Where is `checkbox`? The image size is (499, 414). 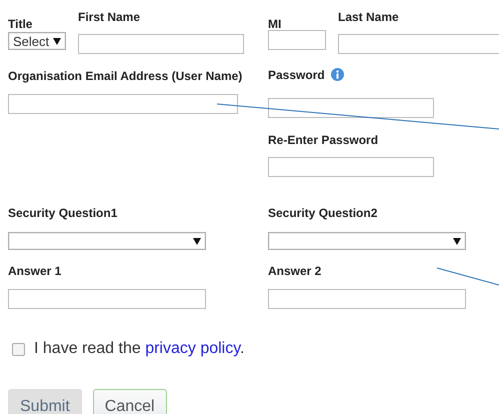 checkbox is located at coordinates (18, 349).